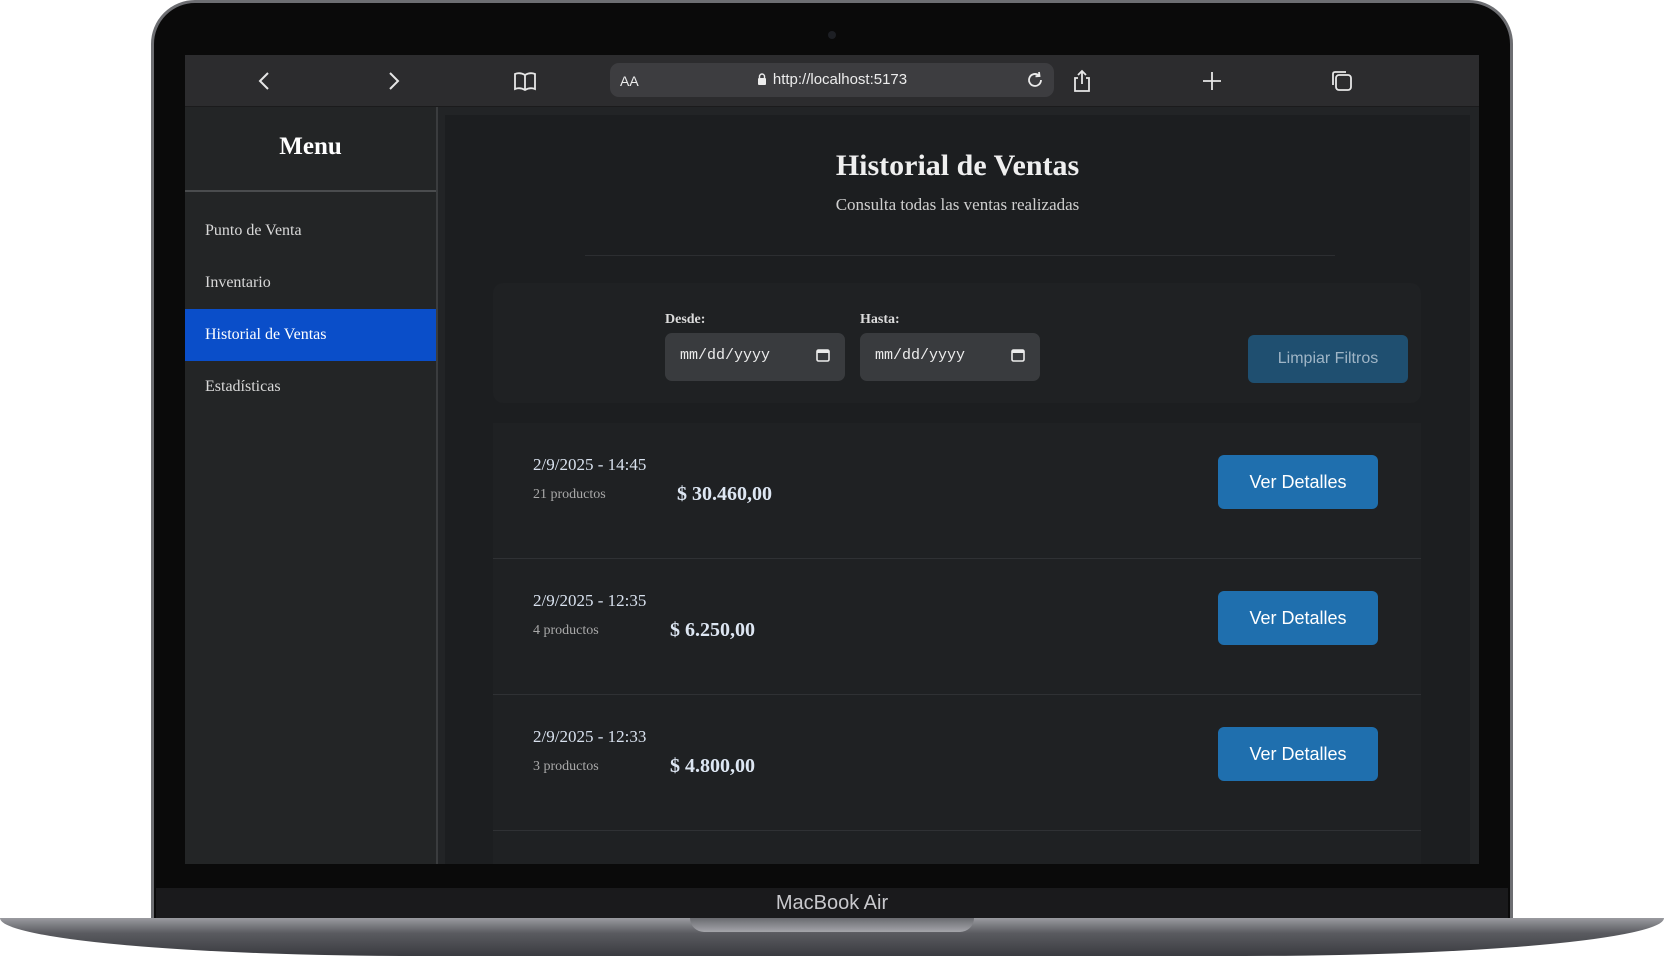 Image resolution: width=1664 pixels, height=956 pixels. Describe the element at coordinates (265, 81) in the screenshot. I see `back-icon` at that location.